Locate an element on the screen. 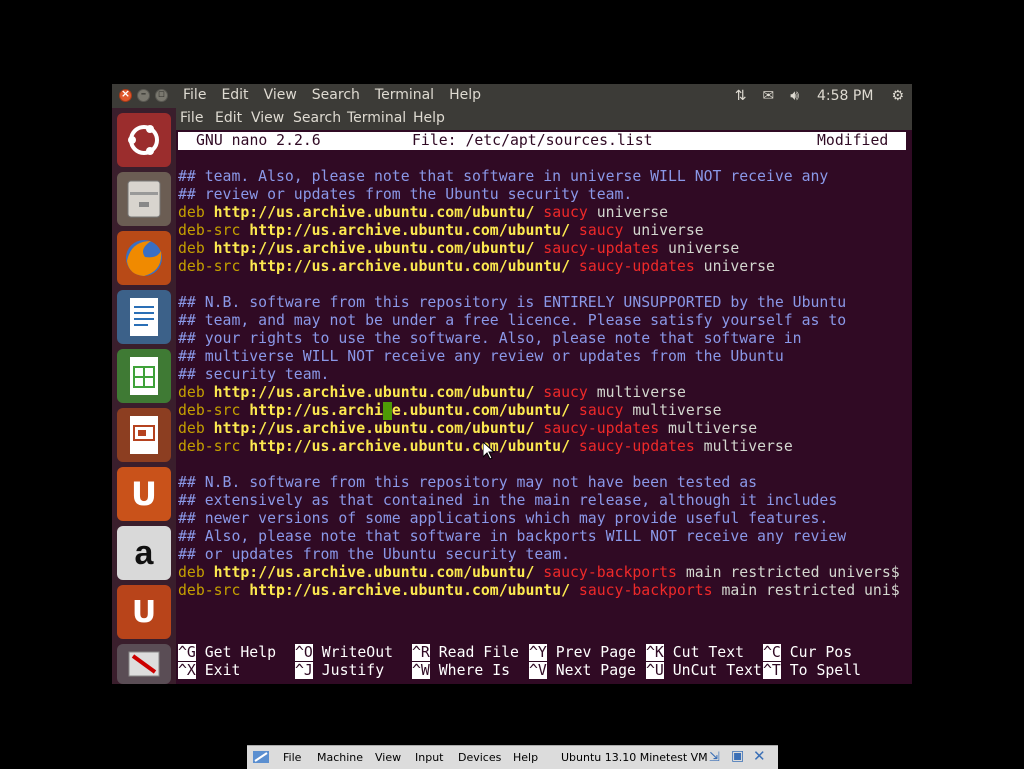 The height and width of the screenshot is (769, 1024). ubuntu-one-music-icon: U is located at coordinates (144, 612).